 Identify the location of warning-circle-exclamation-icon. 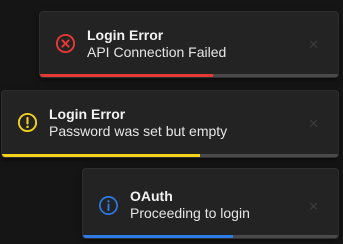
(27, 122).